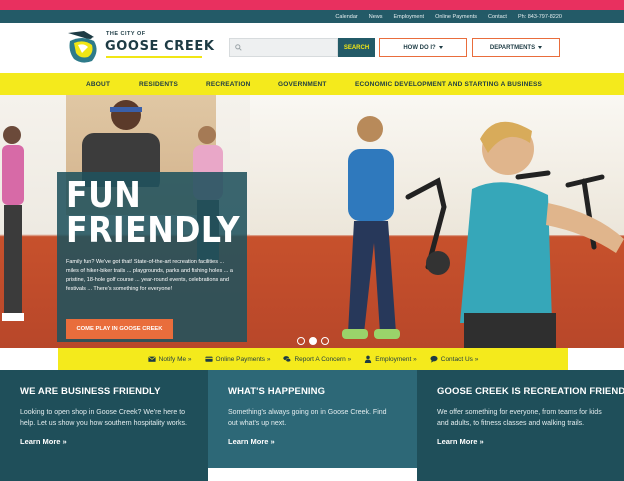 Image resolution: width=624 pixels, height=481 pixels. I want to click on quick-link-report-a-concern: Report A Concern », so click(317, 359).